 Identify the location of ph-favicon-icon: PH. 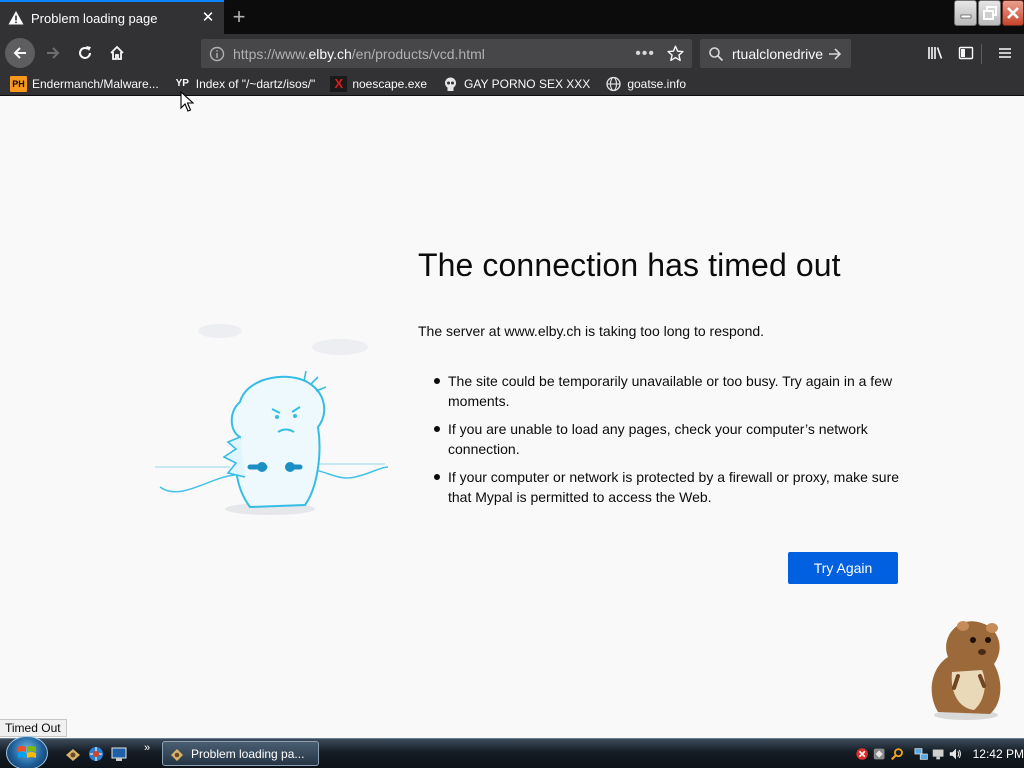
(18, 83).